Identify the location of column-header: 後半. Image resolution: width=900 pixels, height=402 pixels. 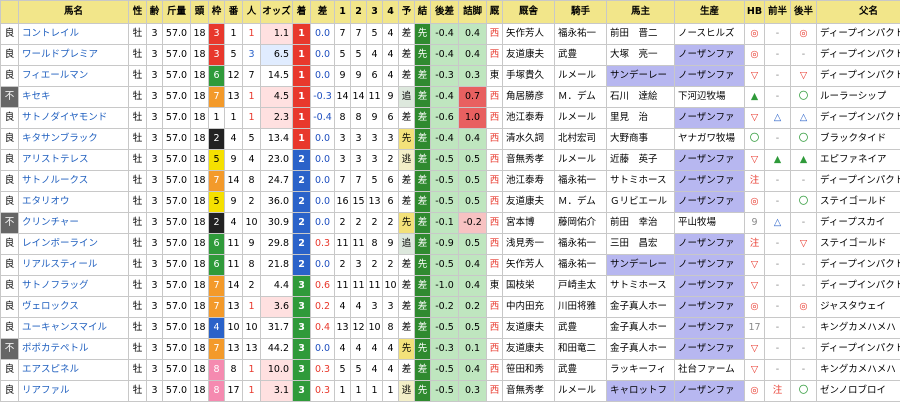
(803, 12).